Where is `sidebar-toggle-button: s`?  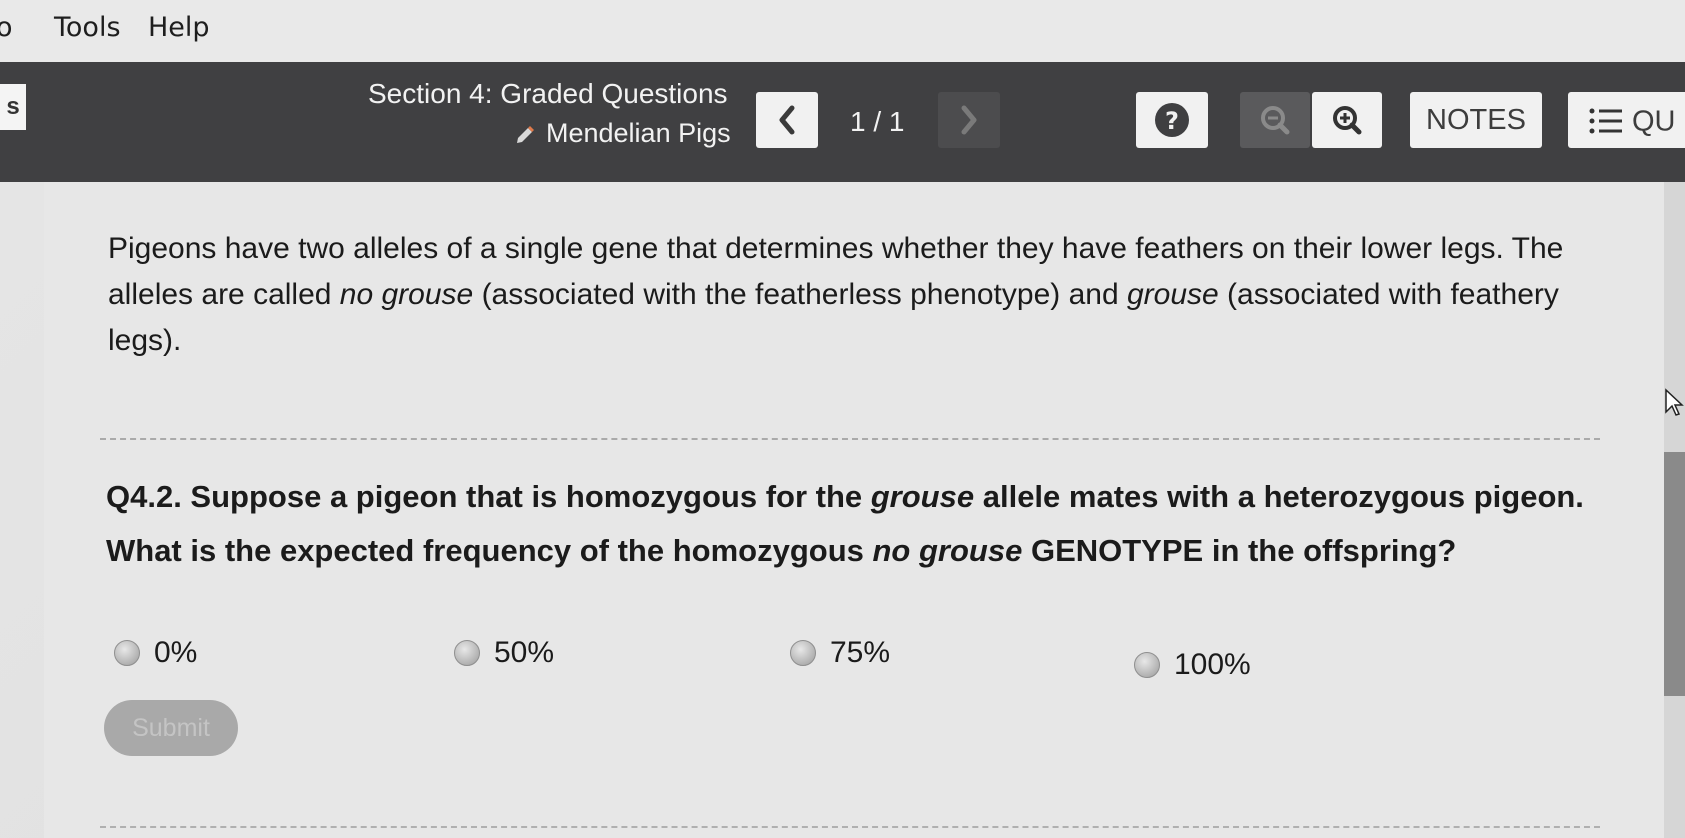
sidebar-toggle-button: s is located at coordinates (13, 107).